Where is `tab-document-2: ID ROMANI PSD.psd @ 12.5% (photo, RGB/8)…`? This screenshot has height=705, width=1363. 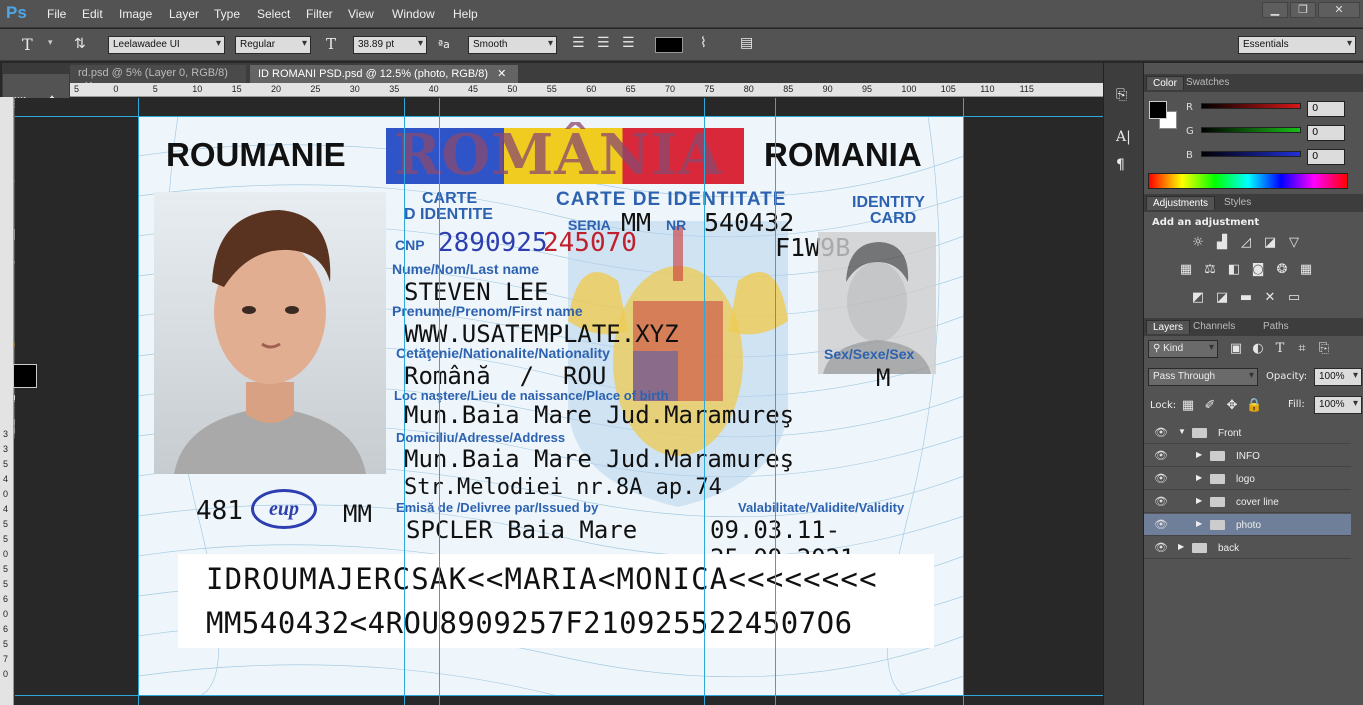
tab-document-2: ID ROMANI PSD.psd @ 12.5% (photo, RGB/8)… is located at coordinates (384, 74).